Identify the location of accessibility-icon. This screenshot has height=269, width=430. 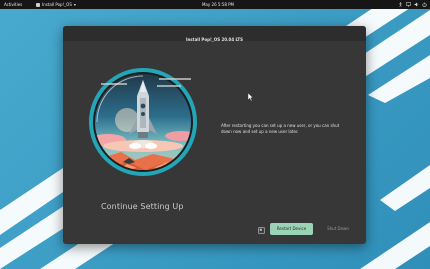
(400, 4).